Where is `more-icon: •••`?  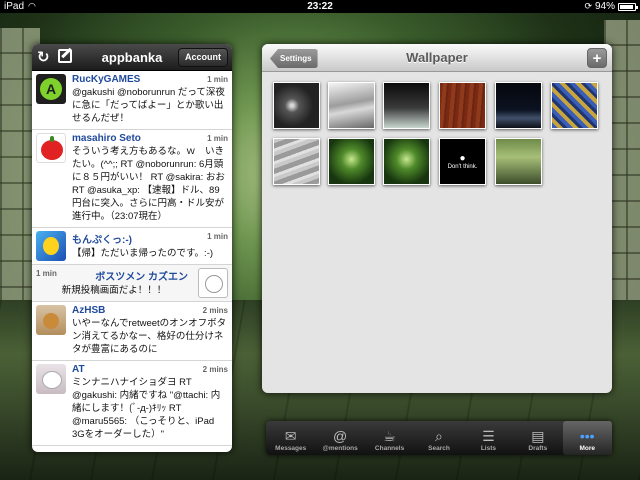
more-icon: ••• is located at coordinates (587, 436).